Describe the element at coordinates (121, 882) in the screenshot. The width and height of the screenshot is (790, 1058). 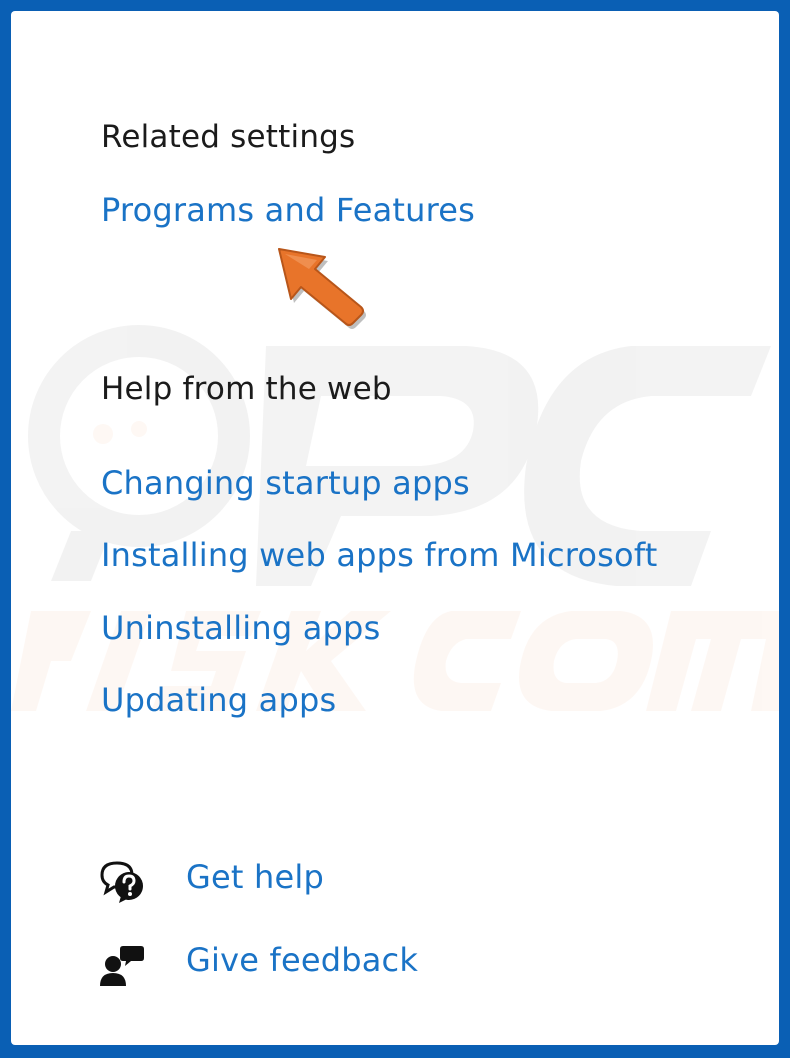
I see `get-help-icon` at that location.